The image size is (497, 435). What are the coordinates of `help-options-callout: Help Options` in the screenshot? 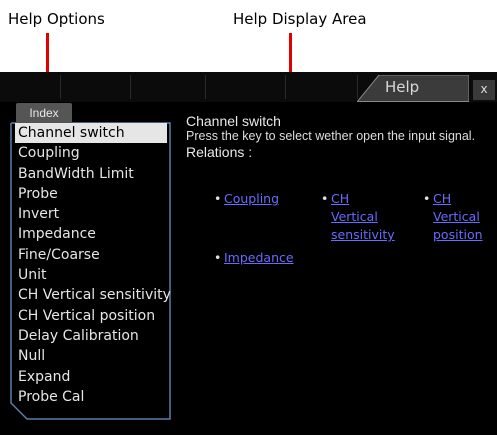 It's located at (56, 19).